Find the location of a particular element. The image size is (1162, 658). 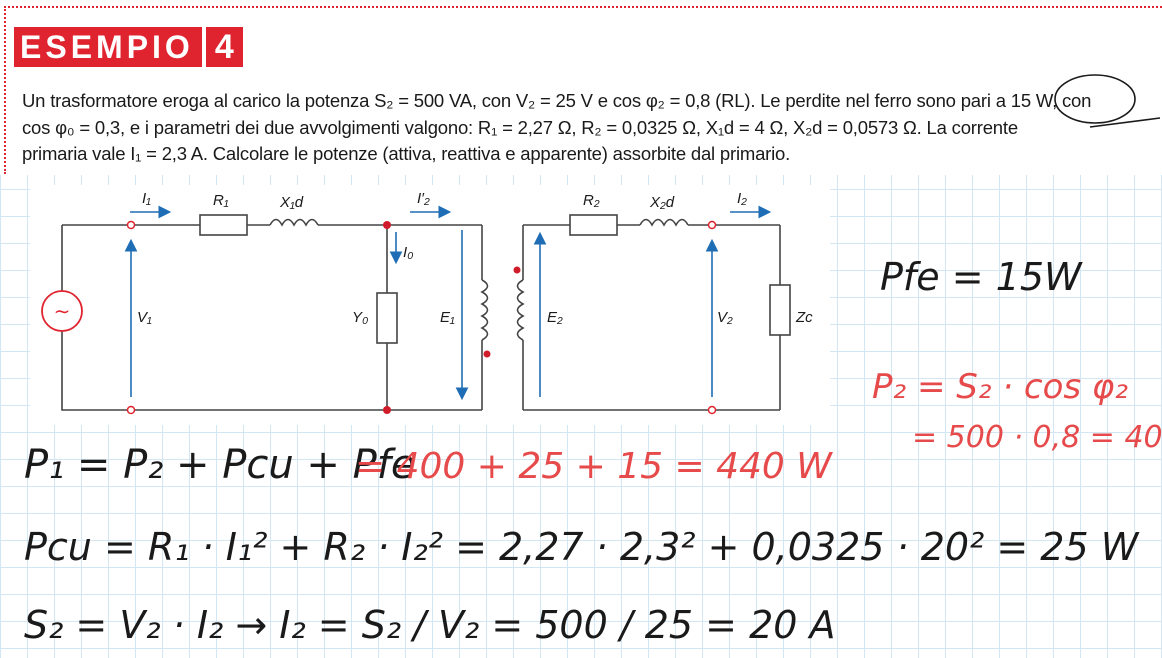

note-pfe: Pfe = 15W is located at coordinates (981, 277).